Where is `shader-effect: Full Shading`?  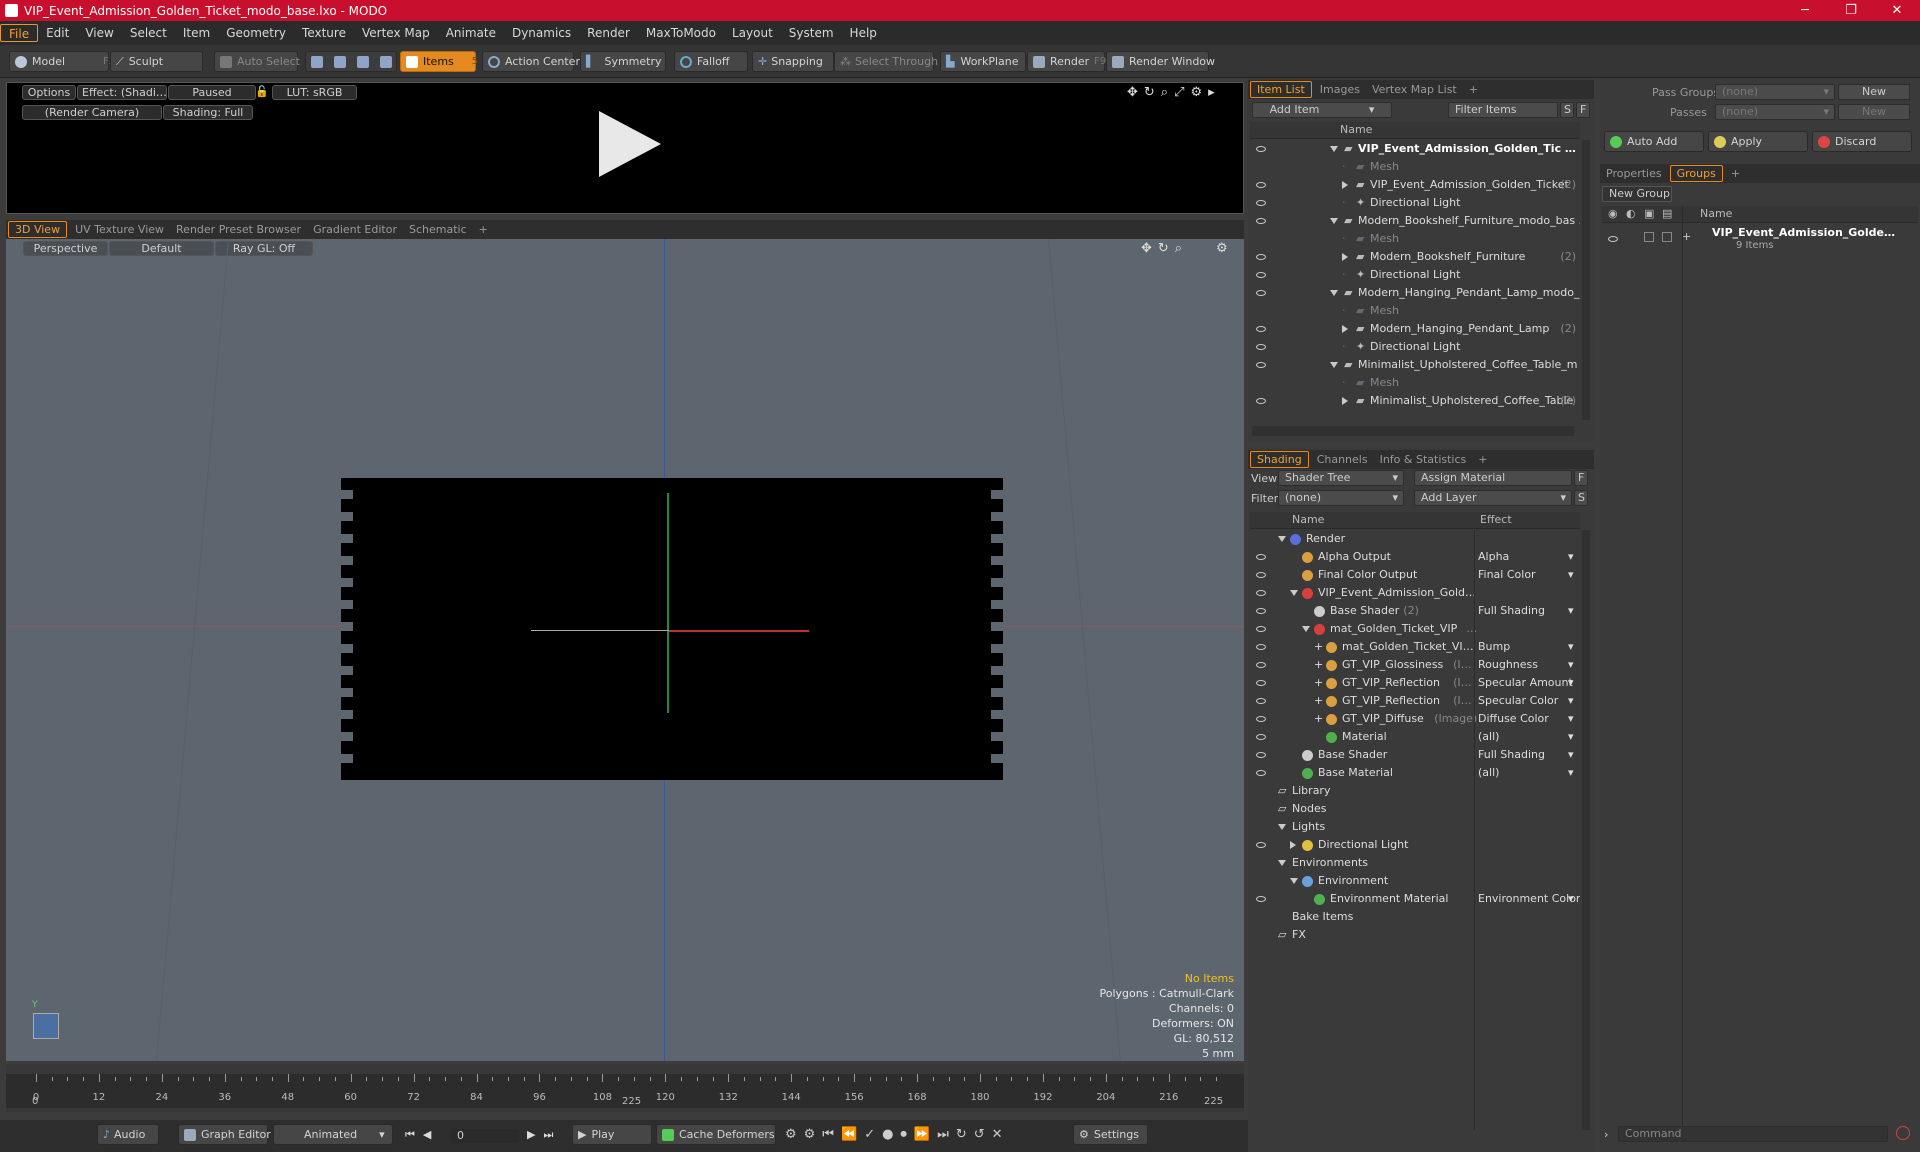
shader-effect: Full Shading is located at coordinates (1511, 755).